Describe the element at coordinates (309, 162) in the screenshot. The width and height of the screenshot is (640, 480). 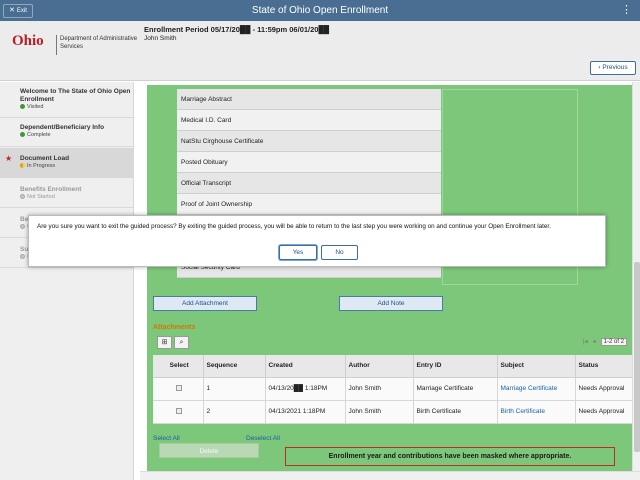
I see `list-item: Posted Obituary` at that location.